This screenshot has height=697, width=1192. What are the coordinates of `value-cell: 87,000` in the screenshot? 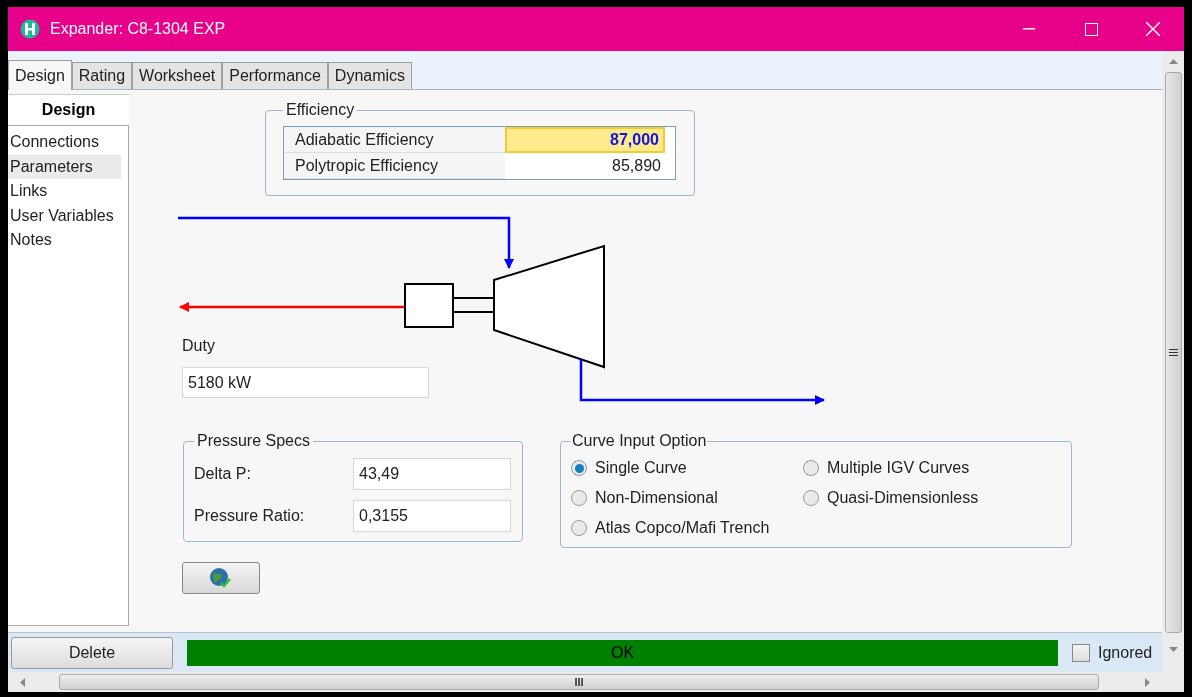 It's located at (585, 140).